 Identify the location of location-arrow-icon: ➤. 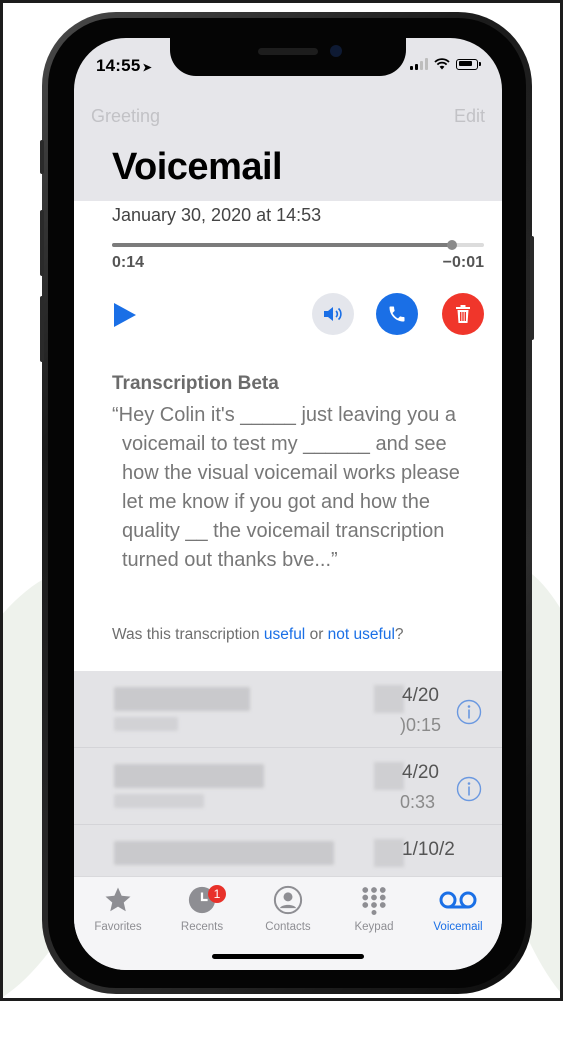
(147, 68).